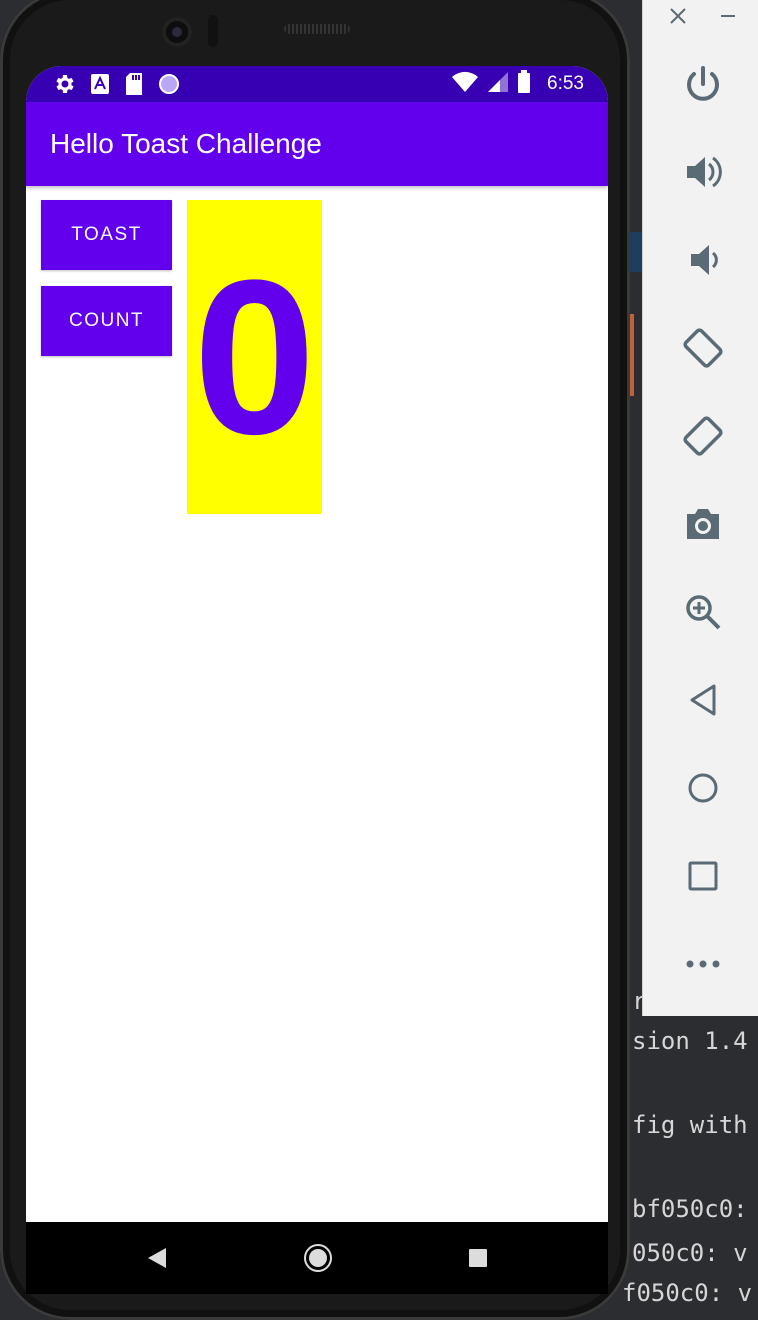 The height and width of the screenshot is (1320, 758). What do you see at coordinates (106, 321) in the screenshot?
I see `count-button: COUNT` at bounding box center [106, 321].